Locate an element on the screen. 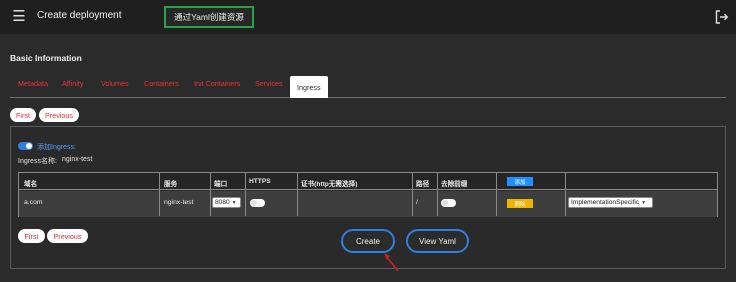 The height and width of the screenshot is (282, 736). logout-icon is located at coordinates (722, 17).